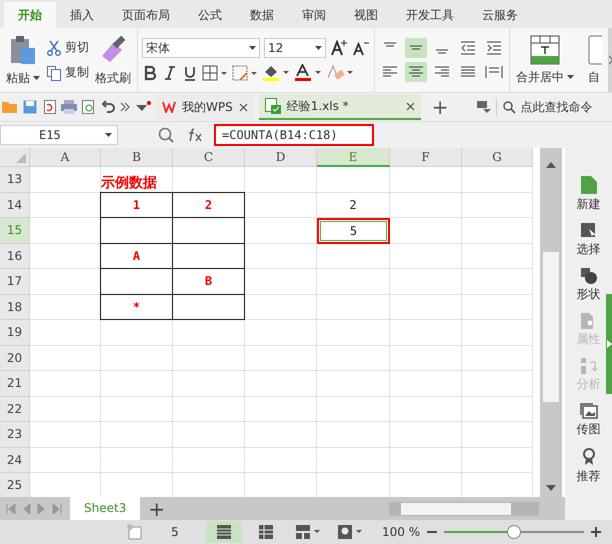 The width and height of the screenshot is (612, 544). What do you see at coordinates (82, 15) in the screenshot?
I see `menu-tab: 插入` at bounding box center [82, 15].